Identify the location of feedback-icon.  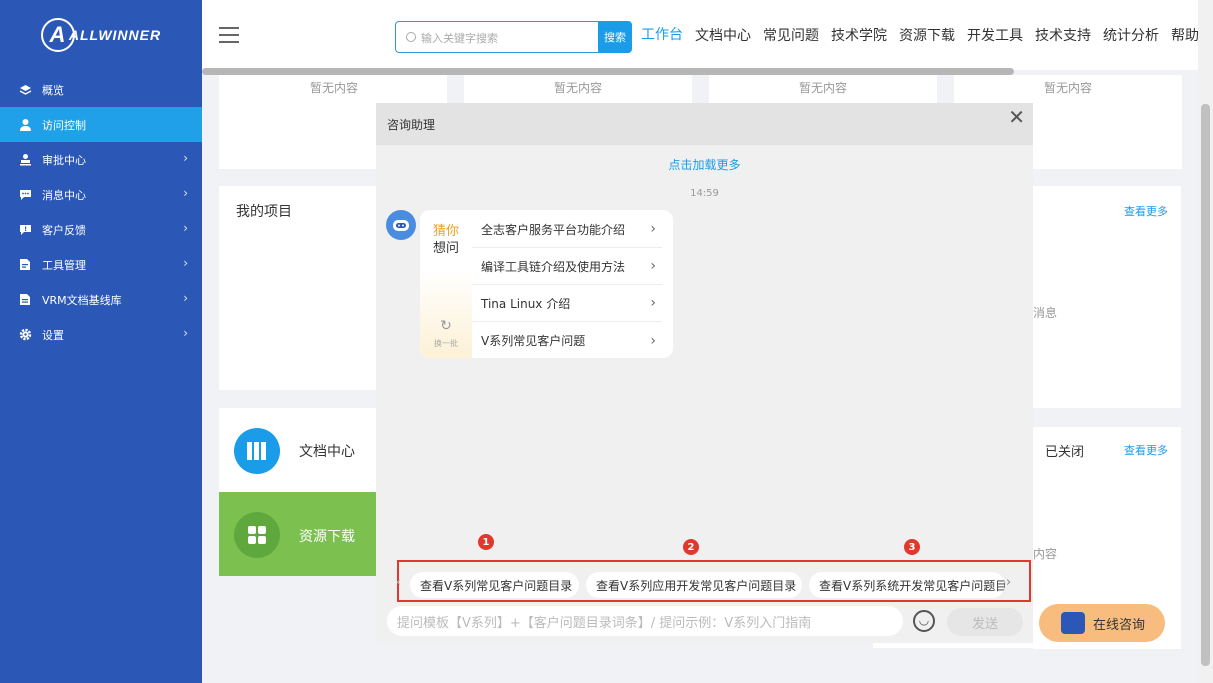
(25, 230).